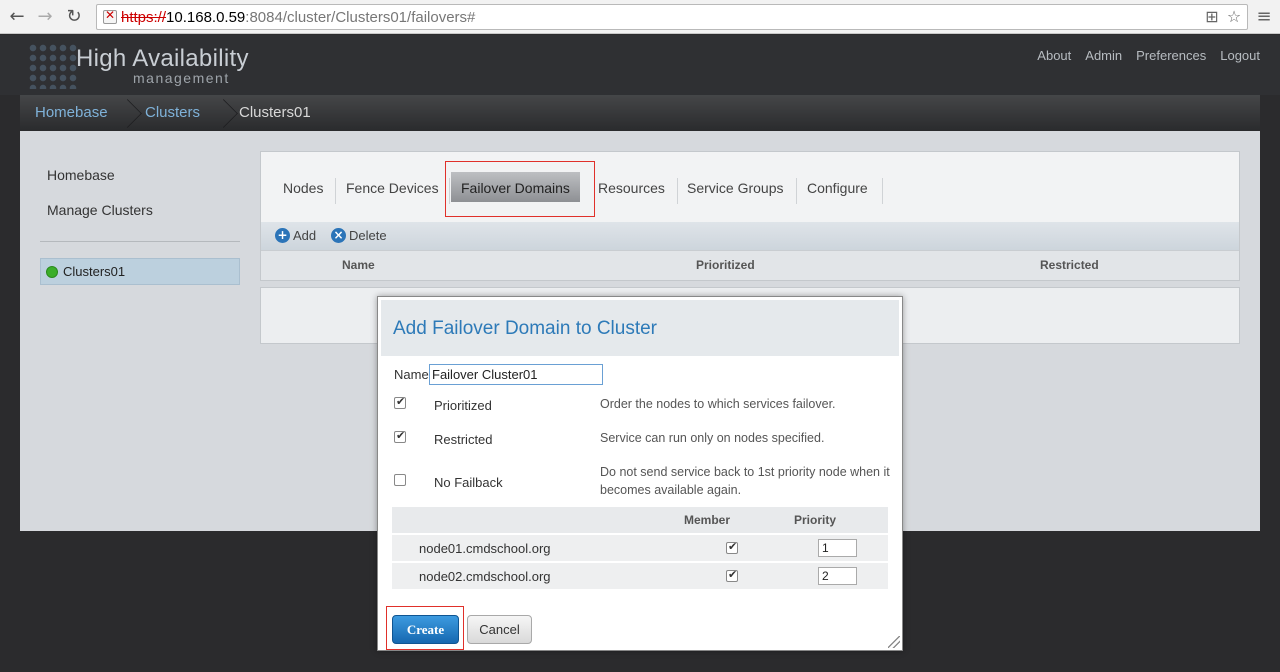  What do you see at coordinates (735, 188) in the screenshot?
I see `tab-service-groups: Service Groups` at bounding box center [735, 188].